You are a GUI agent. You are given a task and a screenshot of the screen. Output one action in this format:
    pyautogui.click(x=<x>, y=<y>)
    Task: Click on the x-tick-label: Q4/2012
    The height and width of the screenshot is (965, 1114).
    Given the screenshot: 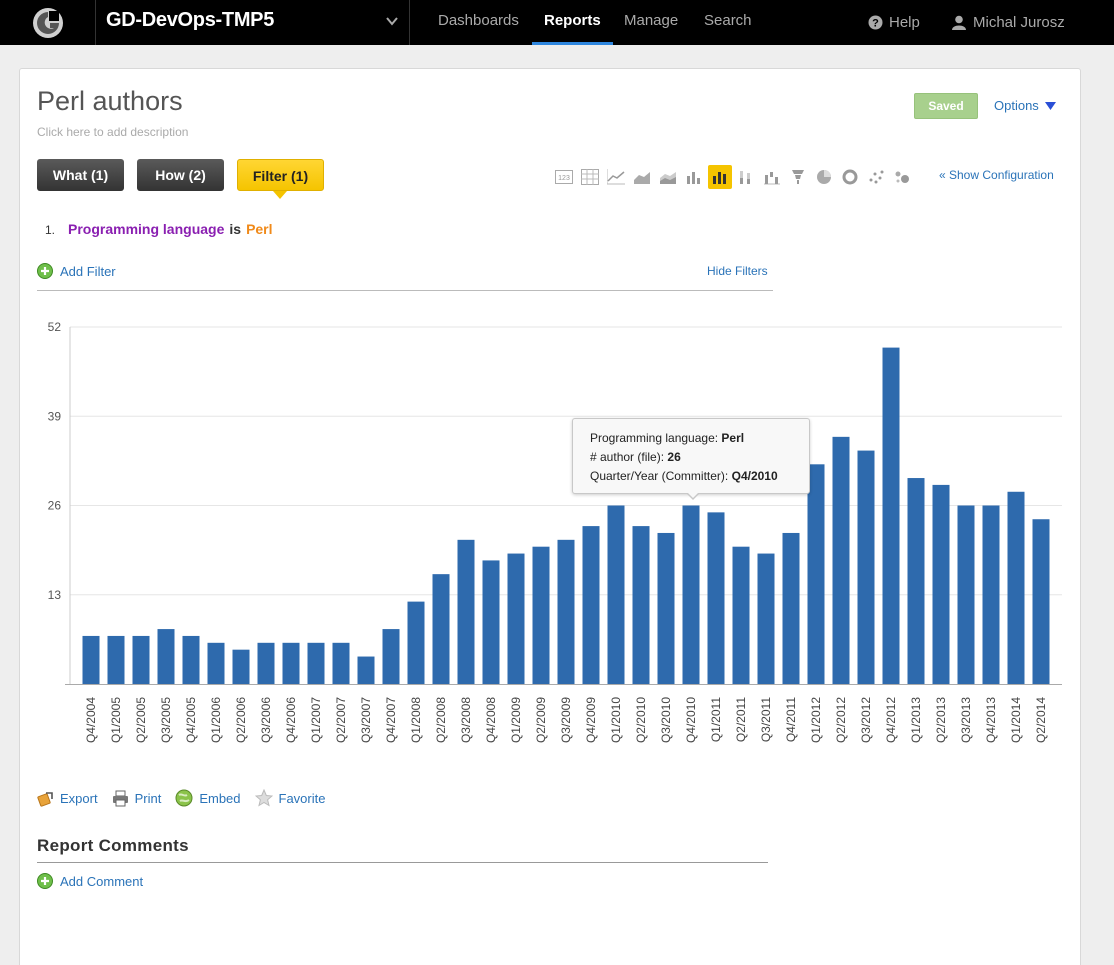 What is the action you would take?
    pyautogui.click(x=891, y=720)
    